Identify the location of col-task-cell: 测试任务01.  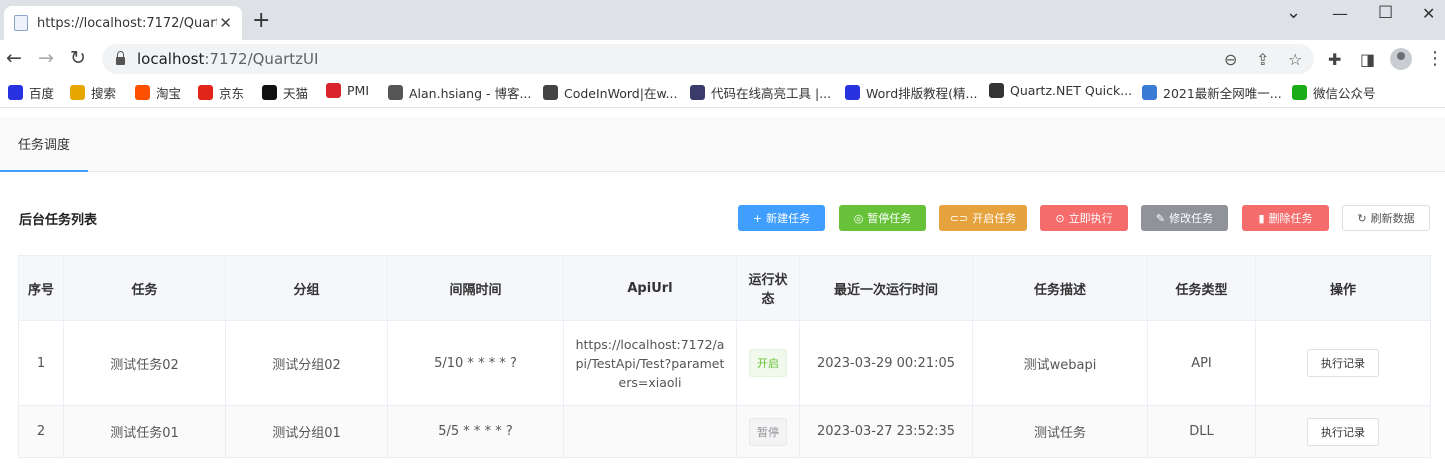
(144, 431).